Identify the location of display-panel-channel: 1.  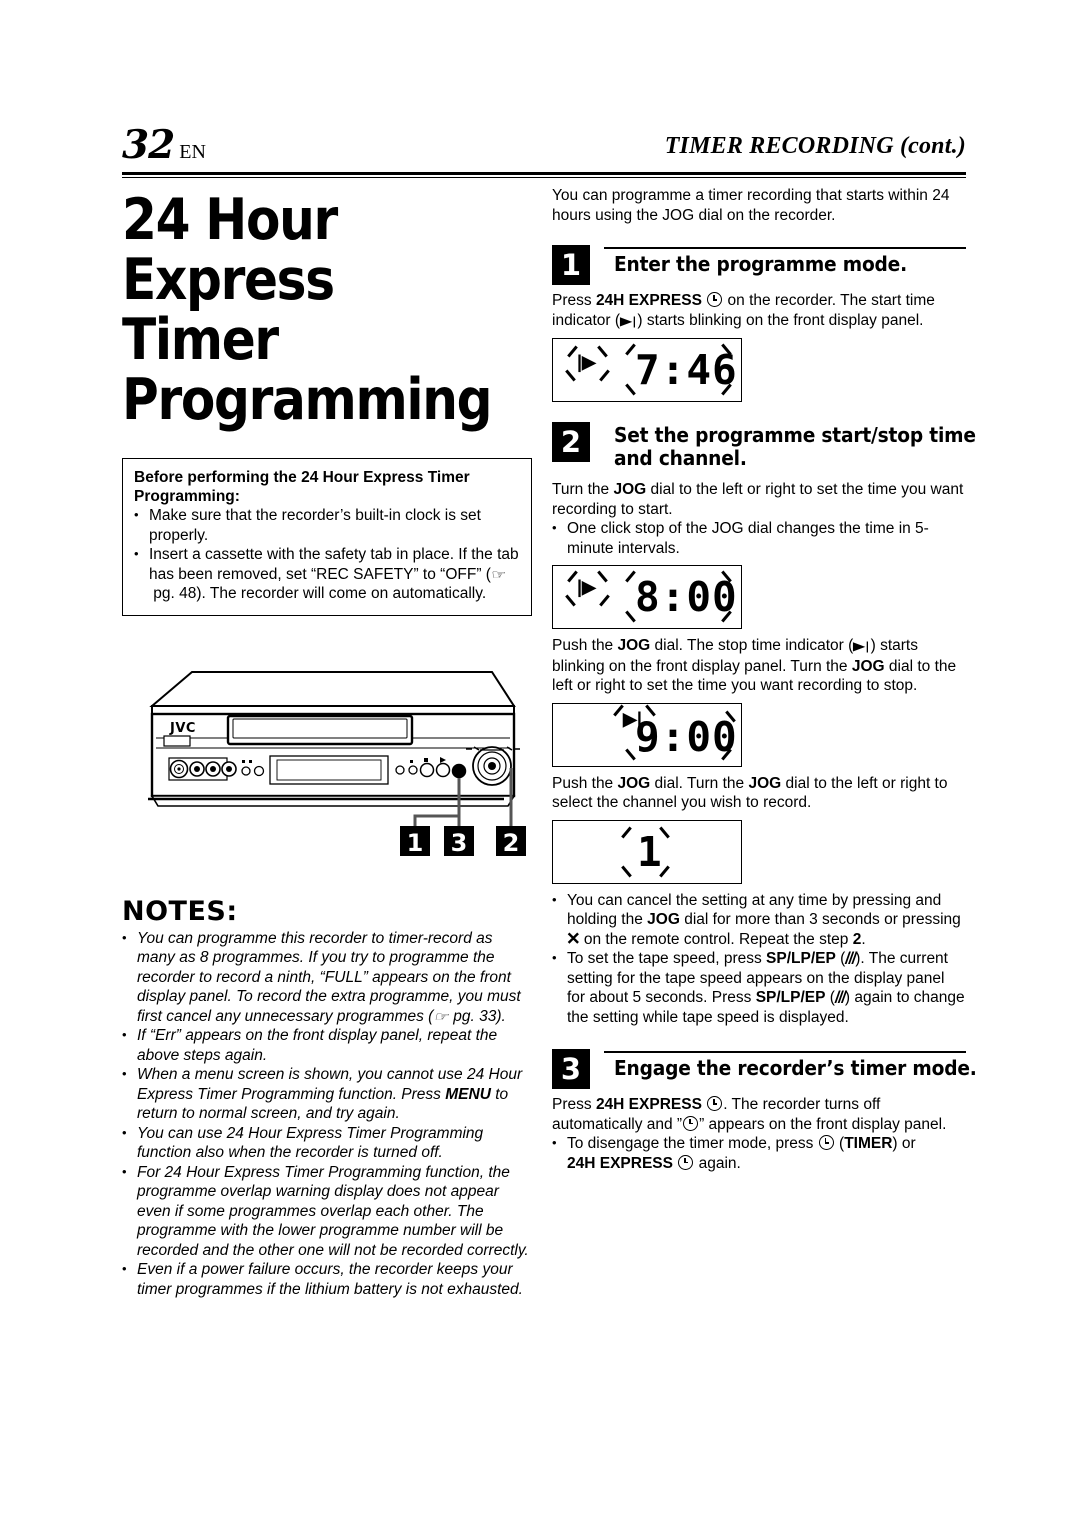
(647, 851).